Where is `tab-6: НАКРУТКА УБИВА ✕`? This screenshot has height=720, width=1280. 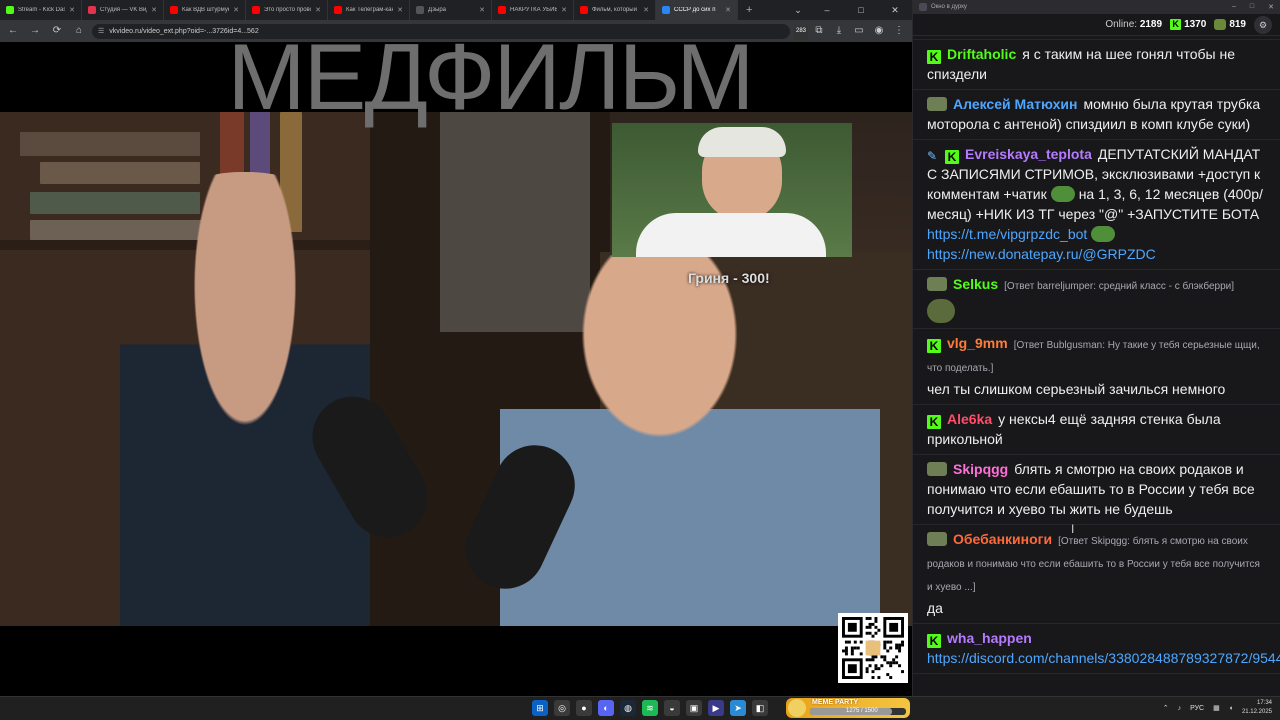 tab-6: НАКРУТКА УБИВА ✕ is located at coordinates (533, 10).